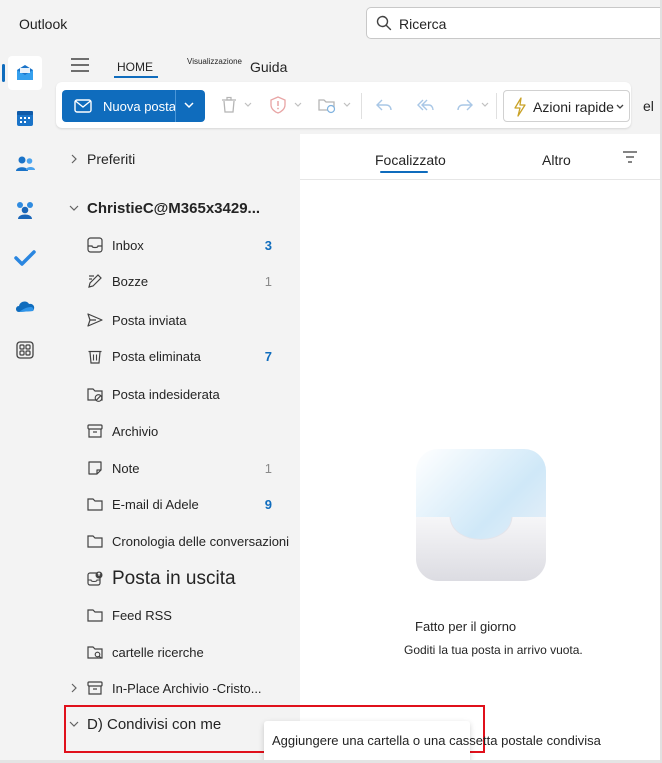  I want to click on apps-grid-icon, so click(25, 350).